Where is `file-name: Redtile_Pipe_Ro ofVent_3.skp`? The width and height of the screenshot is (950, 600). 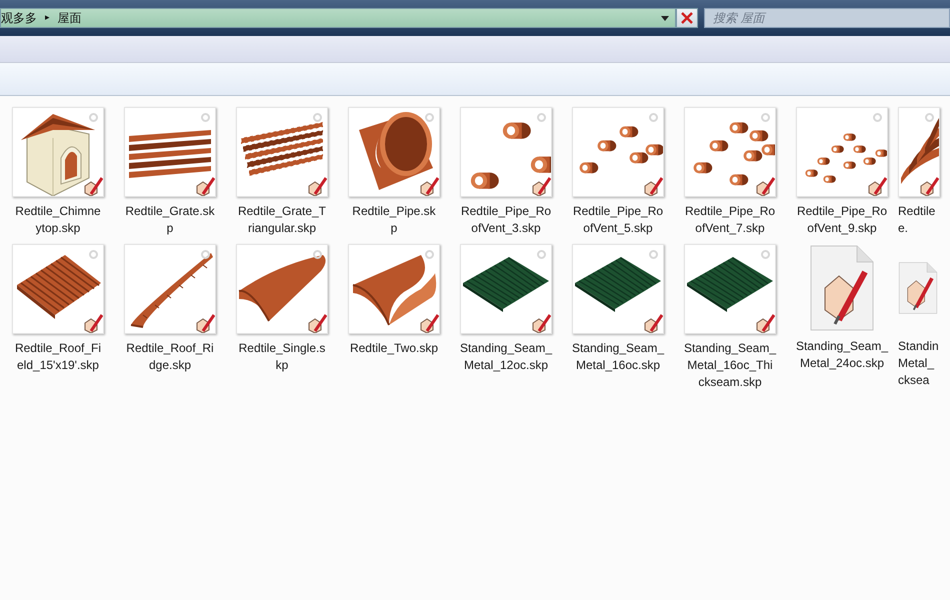
file-name: Redtile_Pipe_Ro ofVent_3.skp is located at coordinates (506, 220).